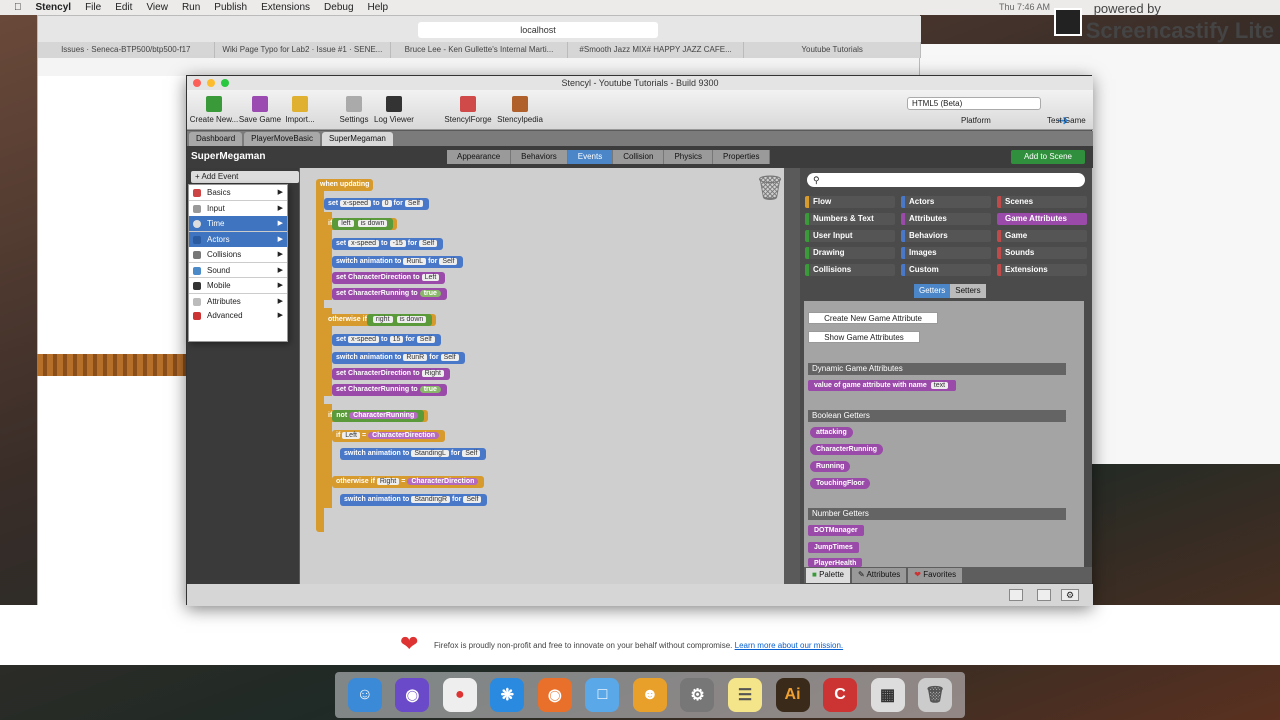 The image size is (1280, 720). What do you see at coordinates (238, 223) in the screenshot?
I see `menu-item-time: Time ▶` at bounding box center [238, 223].